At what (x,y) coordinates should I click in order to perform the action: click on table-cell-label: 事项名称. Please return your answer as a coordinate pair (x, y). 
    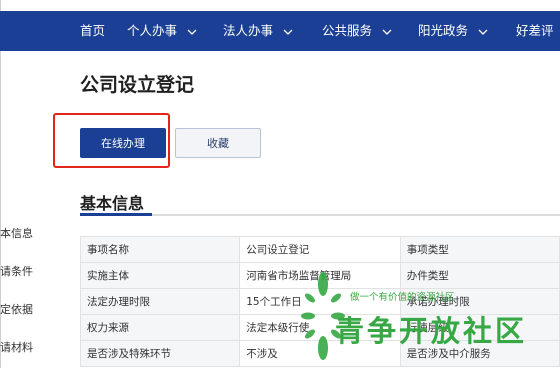
    Looking at the image, I should click on (160, 249).